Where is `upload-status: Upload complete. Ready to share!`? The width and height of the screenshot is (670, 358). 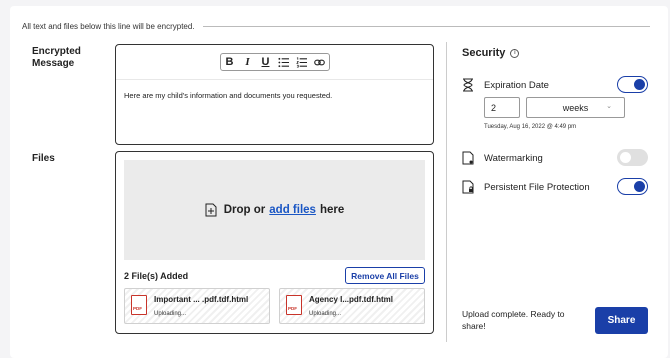
upload-status: Upload complete. Ready to share! is located at coordinates (513, 320).